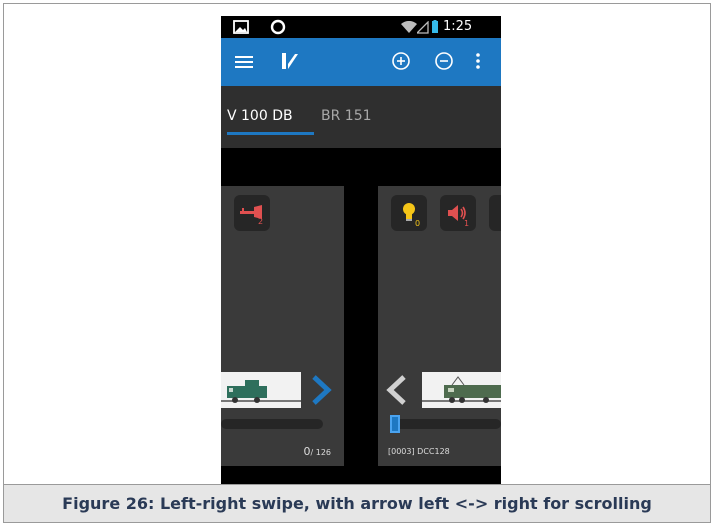 The height and width of the screenshot is (528, 716). Describe the element at coordinates (495, 213) in the screenshot. I see `function-button-partial` at that location.